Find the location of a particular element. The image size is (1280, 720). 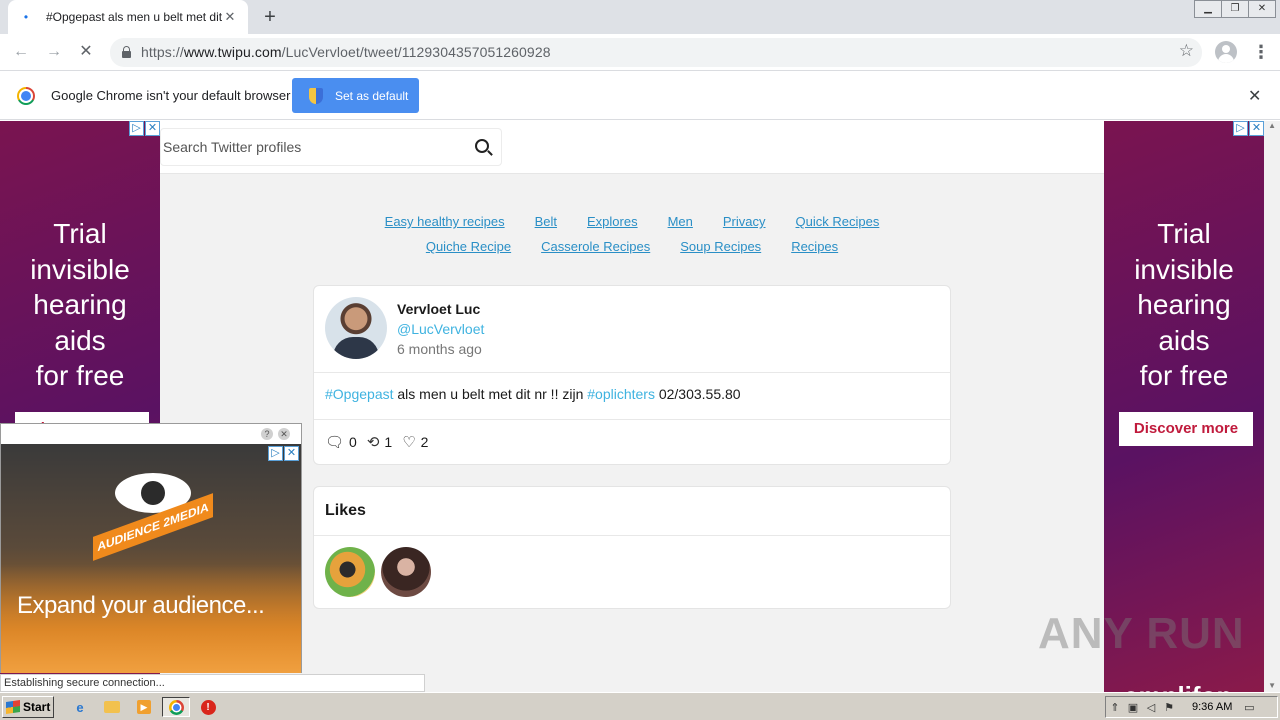

ad-cta-button: Discover more is located at coordinates (1186, 429).